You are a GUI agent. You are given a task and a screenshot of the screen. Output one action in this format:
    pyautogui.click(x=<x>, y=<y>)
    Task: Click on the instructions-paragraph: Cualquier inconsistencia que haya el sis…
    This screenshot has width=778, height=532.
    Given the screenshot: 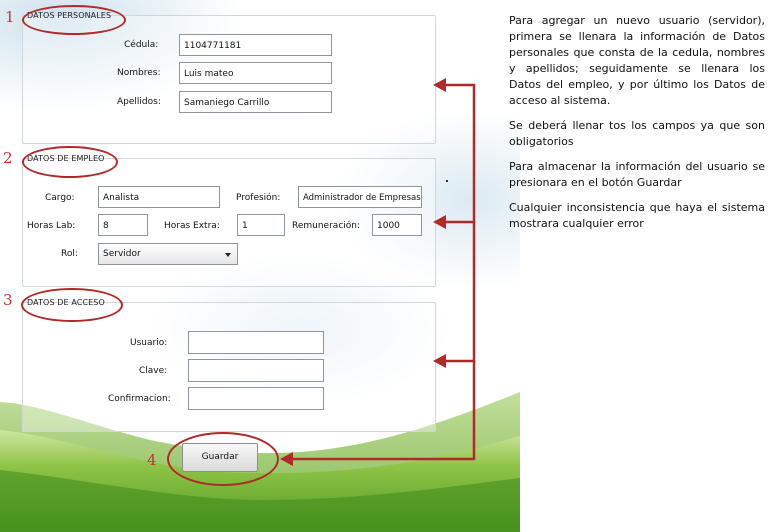 What is the action you would take?
    pyautogui.click(x=637, y=215)
    